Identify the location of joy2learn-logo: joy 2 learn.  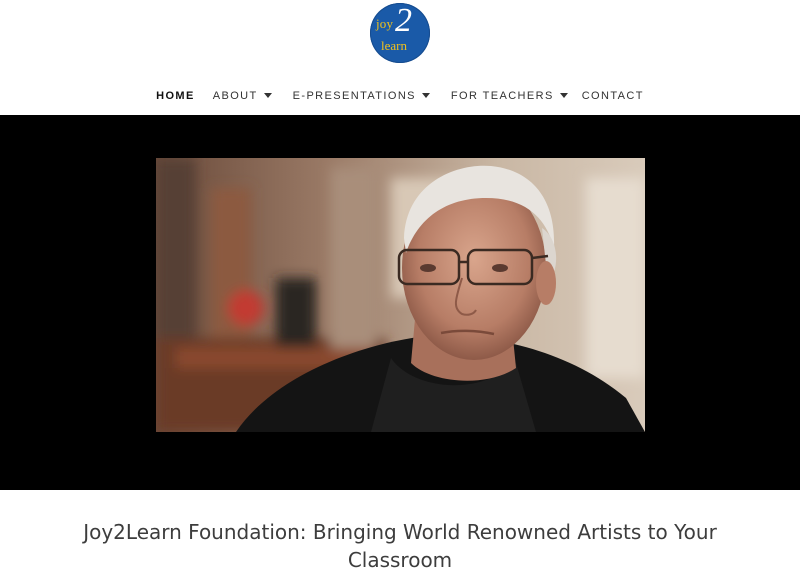
(400, 33).